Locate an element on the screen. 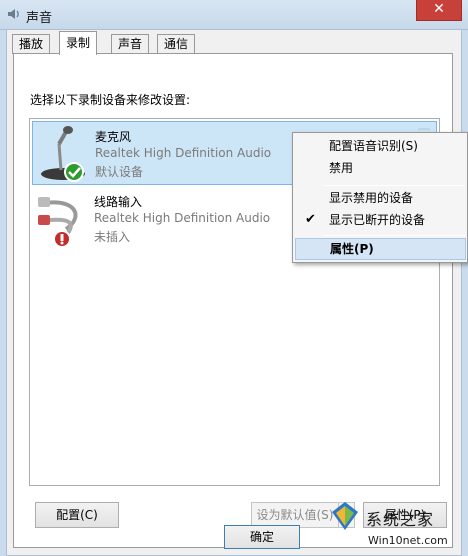 Image resolution: width=468 pixels, height=556 pixels. device-name: 线路输入 is located at coordinates (118, 202).